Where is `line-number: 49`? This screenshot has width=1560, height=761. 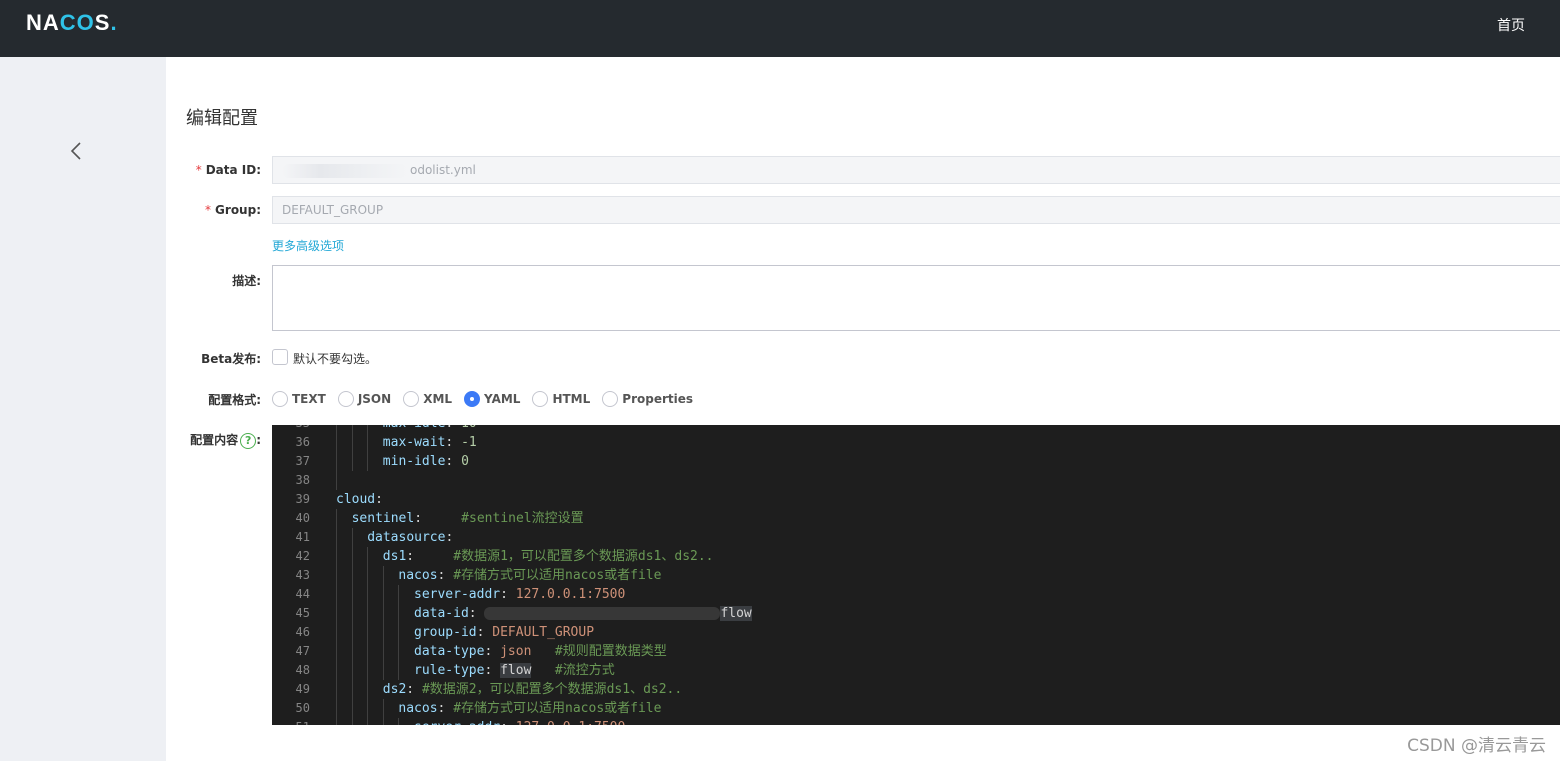 line-number: 49 is located at coordinates (302, 689).